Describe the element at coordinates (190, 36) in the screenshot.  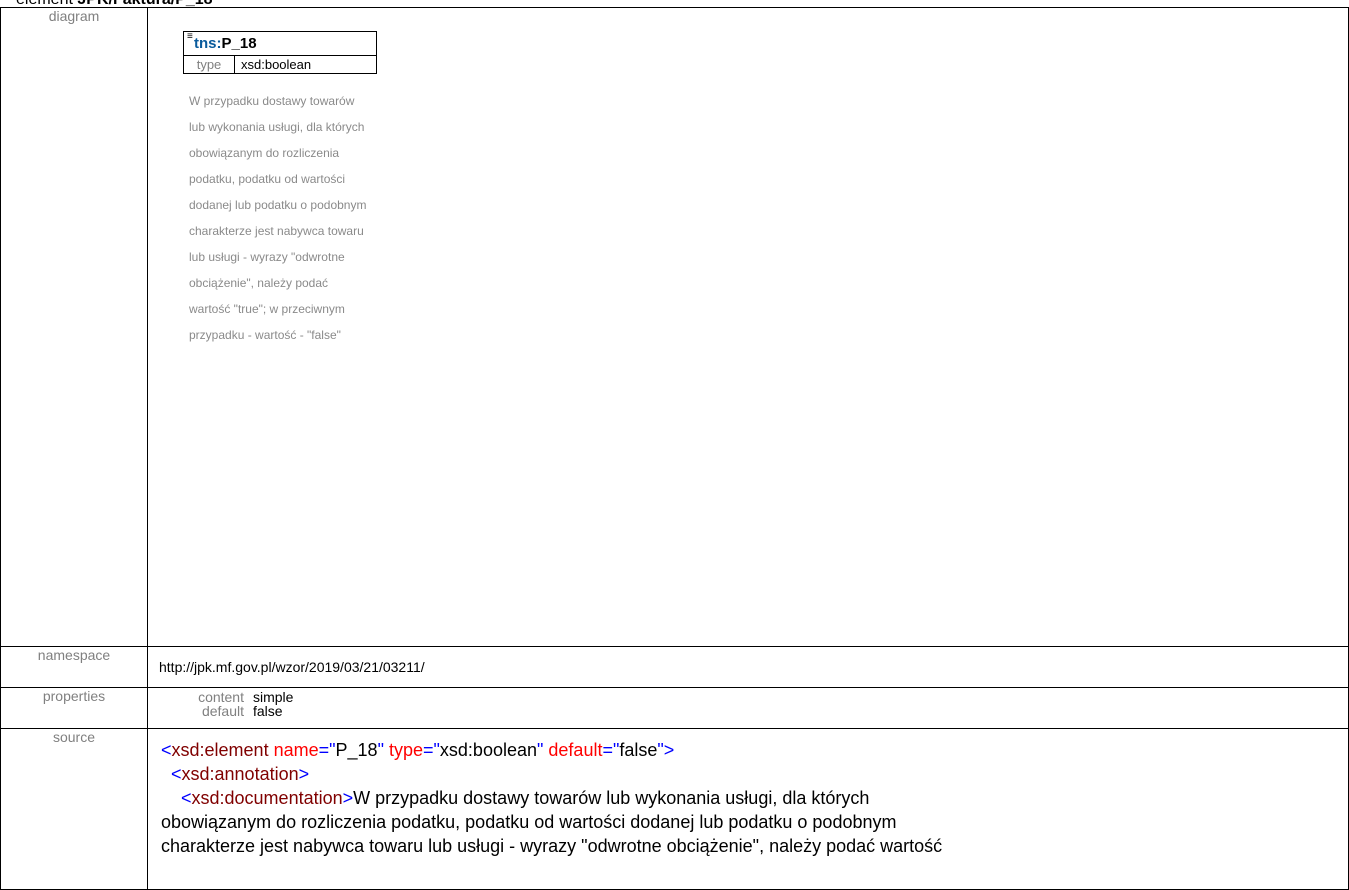
I see `element-menu-icon: ≡` at that location.